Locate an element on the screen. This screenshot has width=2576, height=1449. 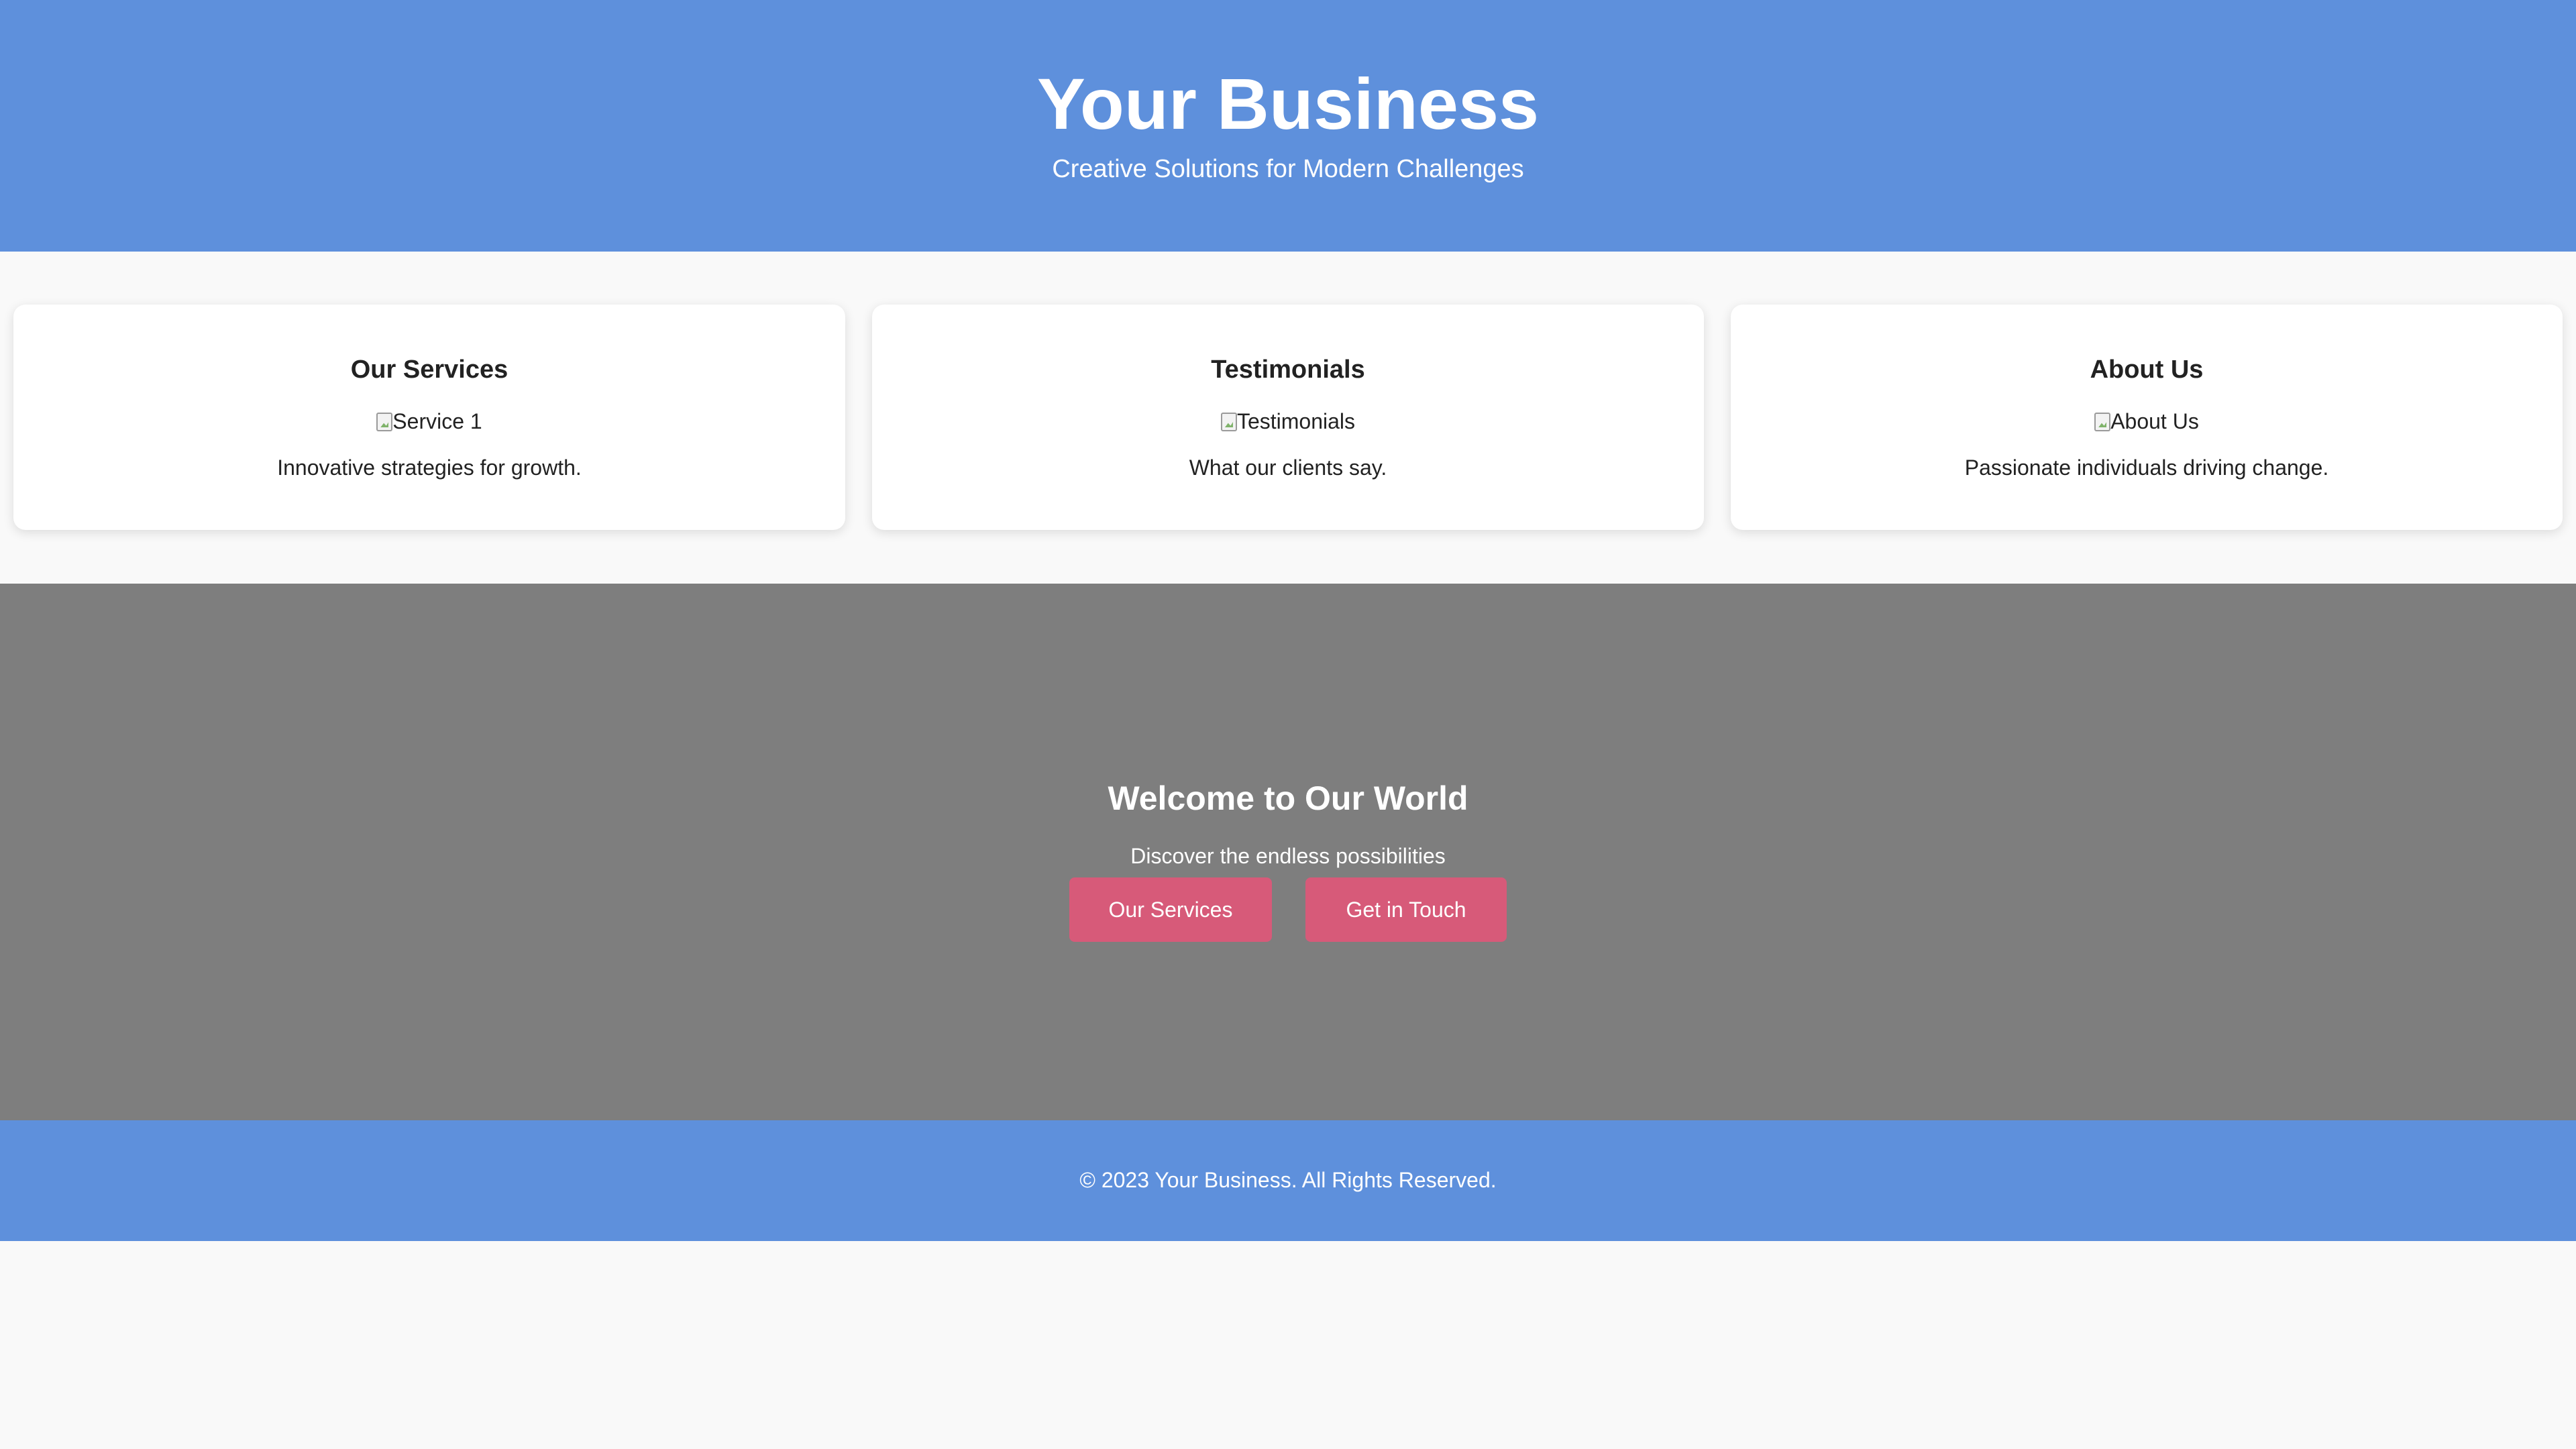
card-title: Our Services is located at coordinates (429, 370).